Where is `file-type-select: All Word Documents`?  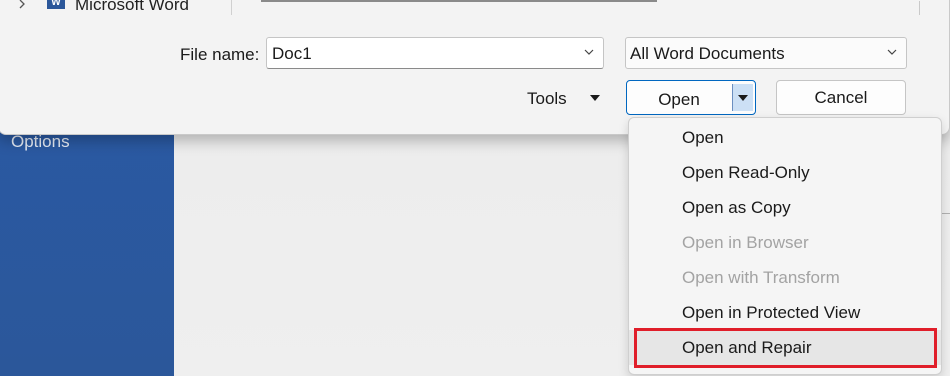
file-type-select: All Word Documents is located at coordinates (766, 53).